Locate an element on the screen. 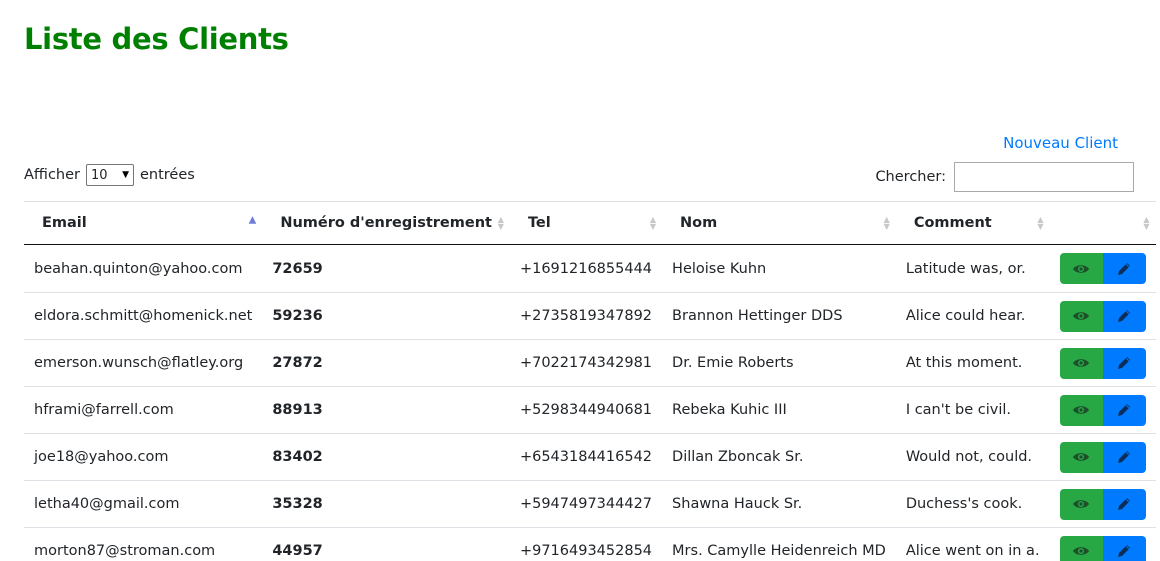 The image size is (1160, 561). name-cell: Mrs. Camylle Heidenreich MD is located at coordinates (779, 544).